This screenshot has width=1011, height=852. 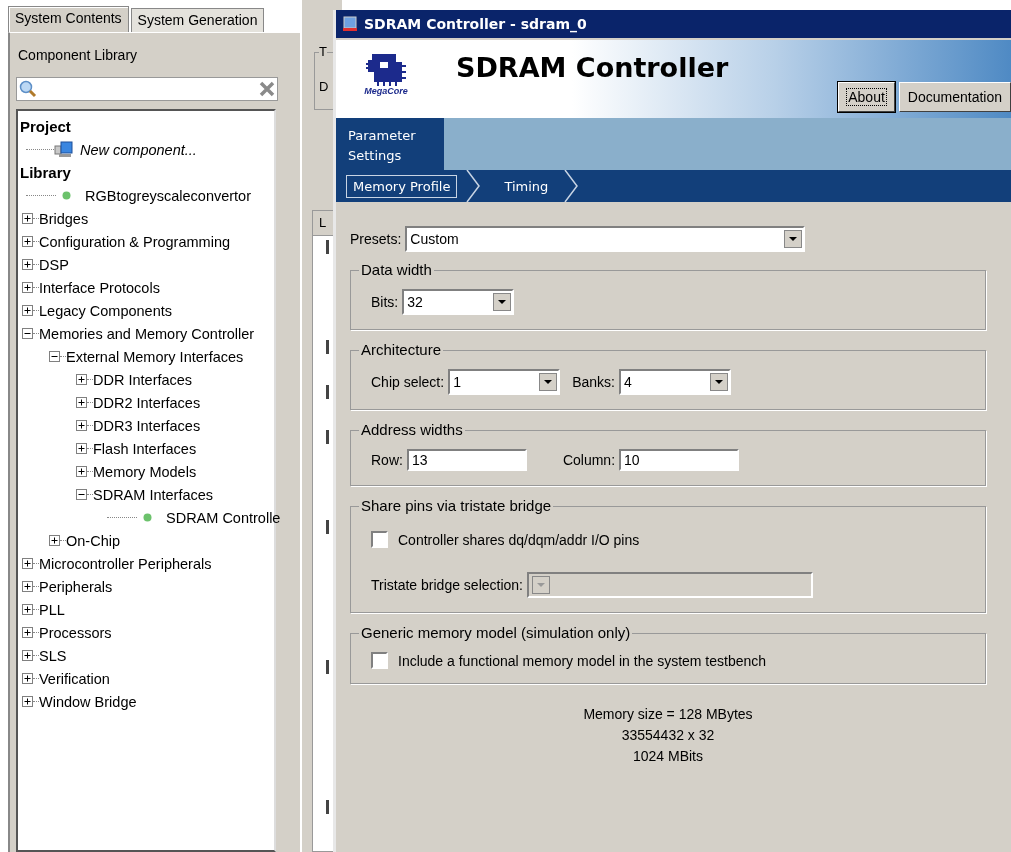 I want to click on tree-item: Interface Protocols, so click(x=99, y=287).